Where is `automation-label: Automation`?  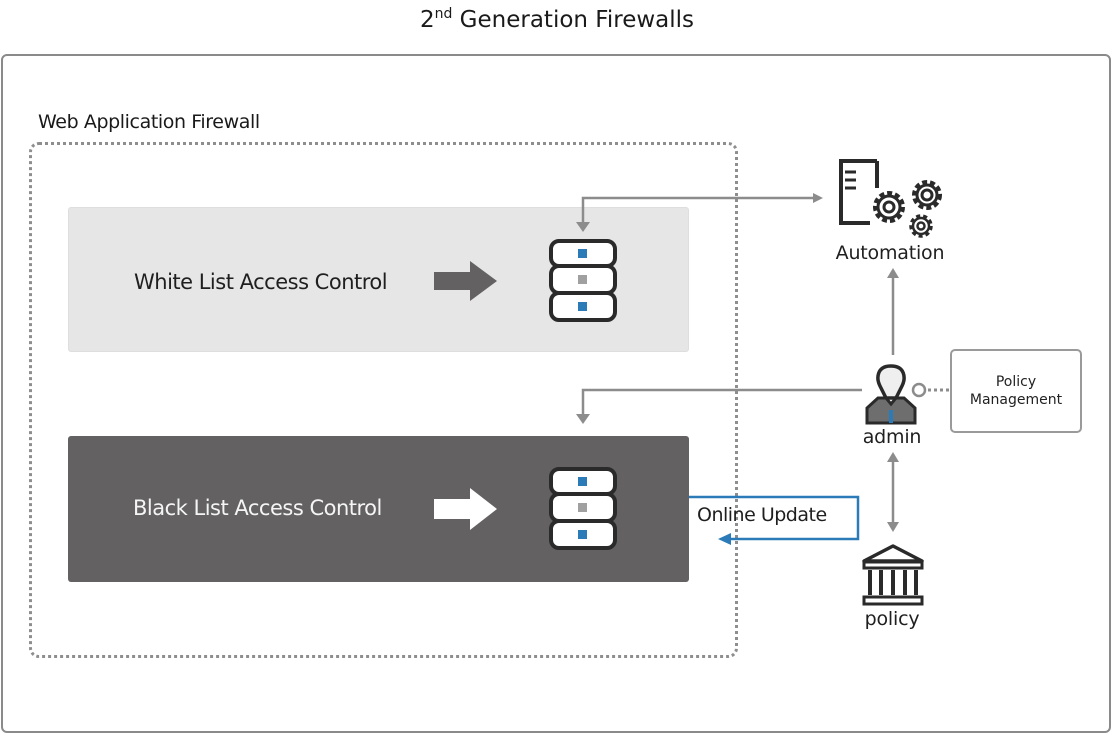 automation-label: Automation is located at coordinates (890, 253).